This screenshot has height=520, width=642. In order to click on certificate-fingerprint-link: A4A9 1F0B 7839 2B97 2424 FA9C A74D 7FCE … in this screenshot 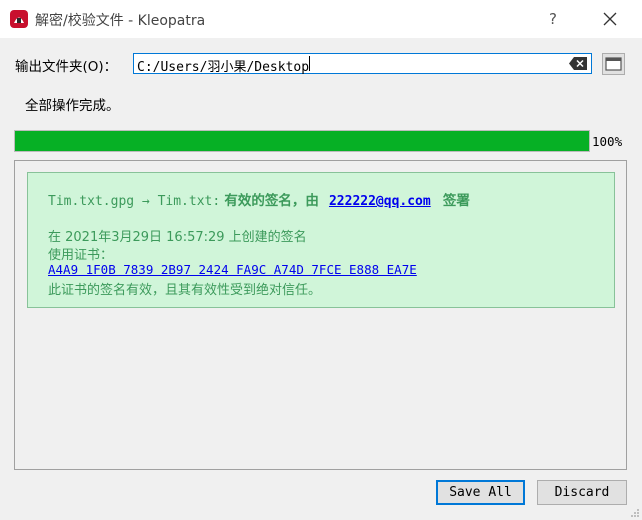, I will do `click(232, 269)`.